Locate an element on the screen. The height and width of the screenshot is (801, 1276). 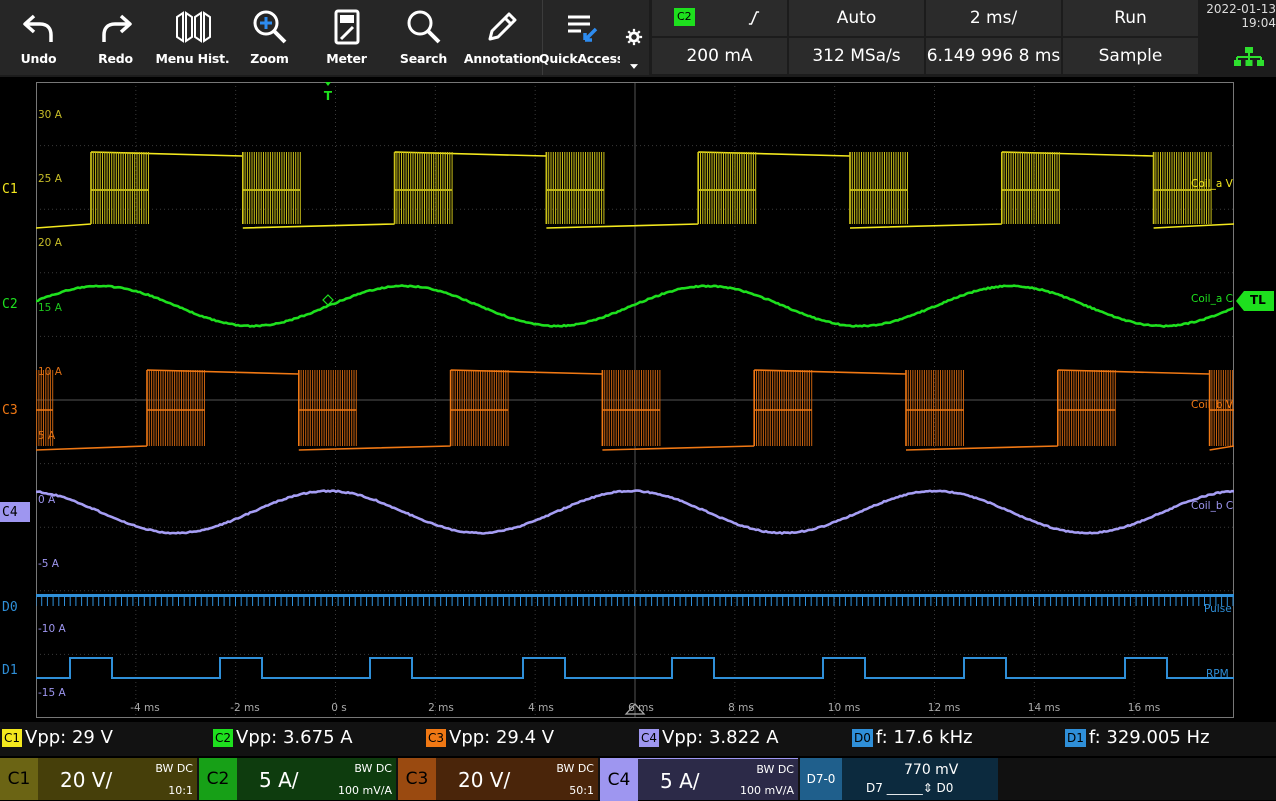
date-time: 2022-01-13 19:04 is located at coordinates (1238, 16).